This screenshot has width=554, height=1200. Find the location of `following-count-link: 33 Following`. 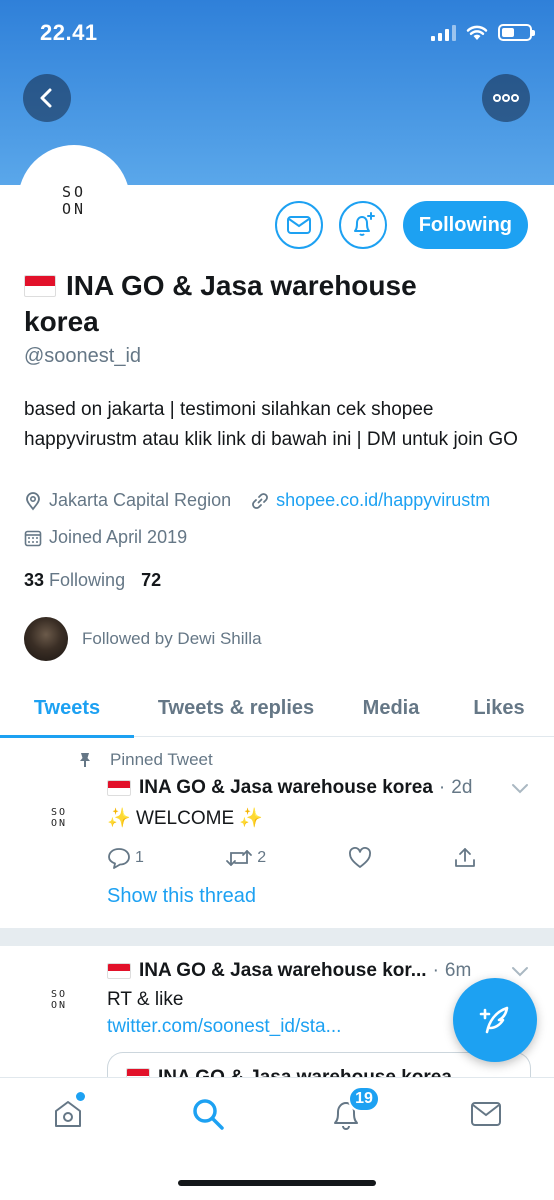

following-count-link: 33 Following is located at coordinates (74, 580).